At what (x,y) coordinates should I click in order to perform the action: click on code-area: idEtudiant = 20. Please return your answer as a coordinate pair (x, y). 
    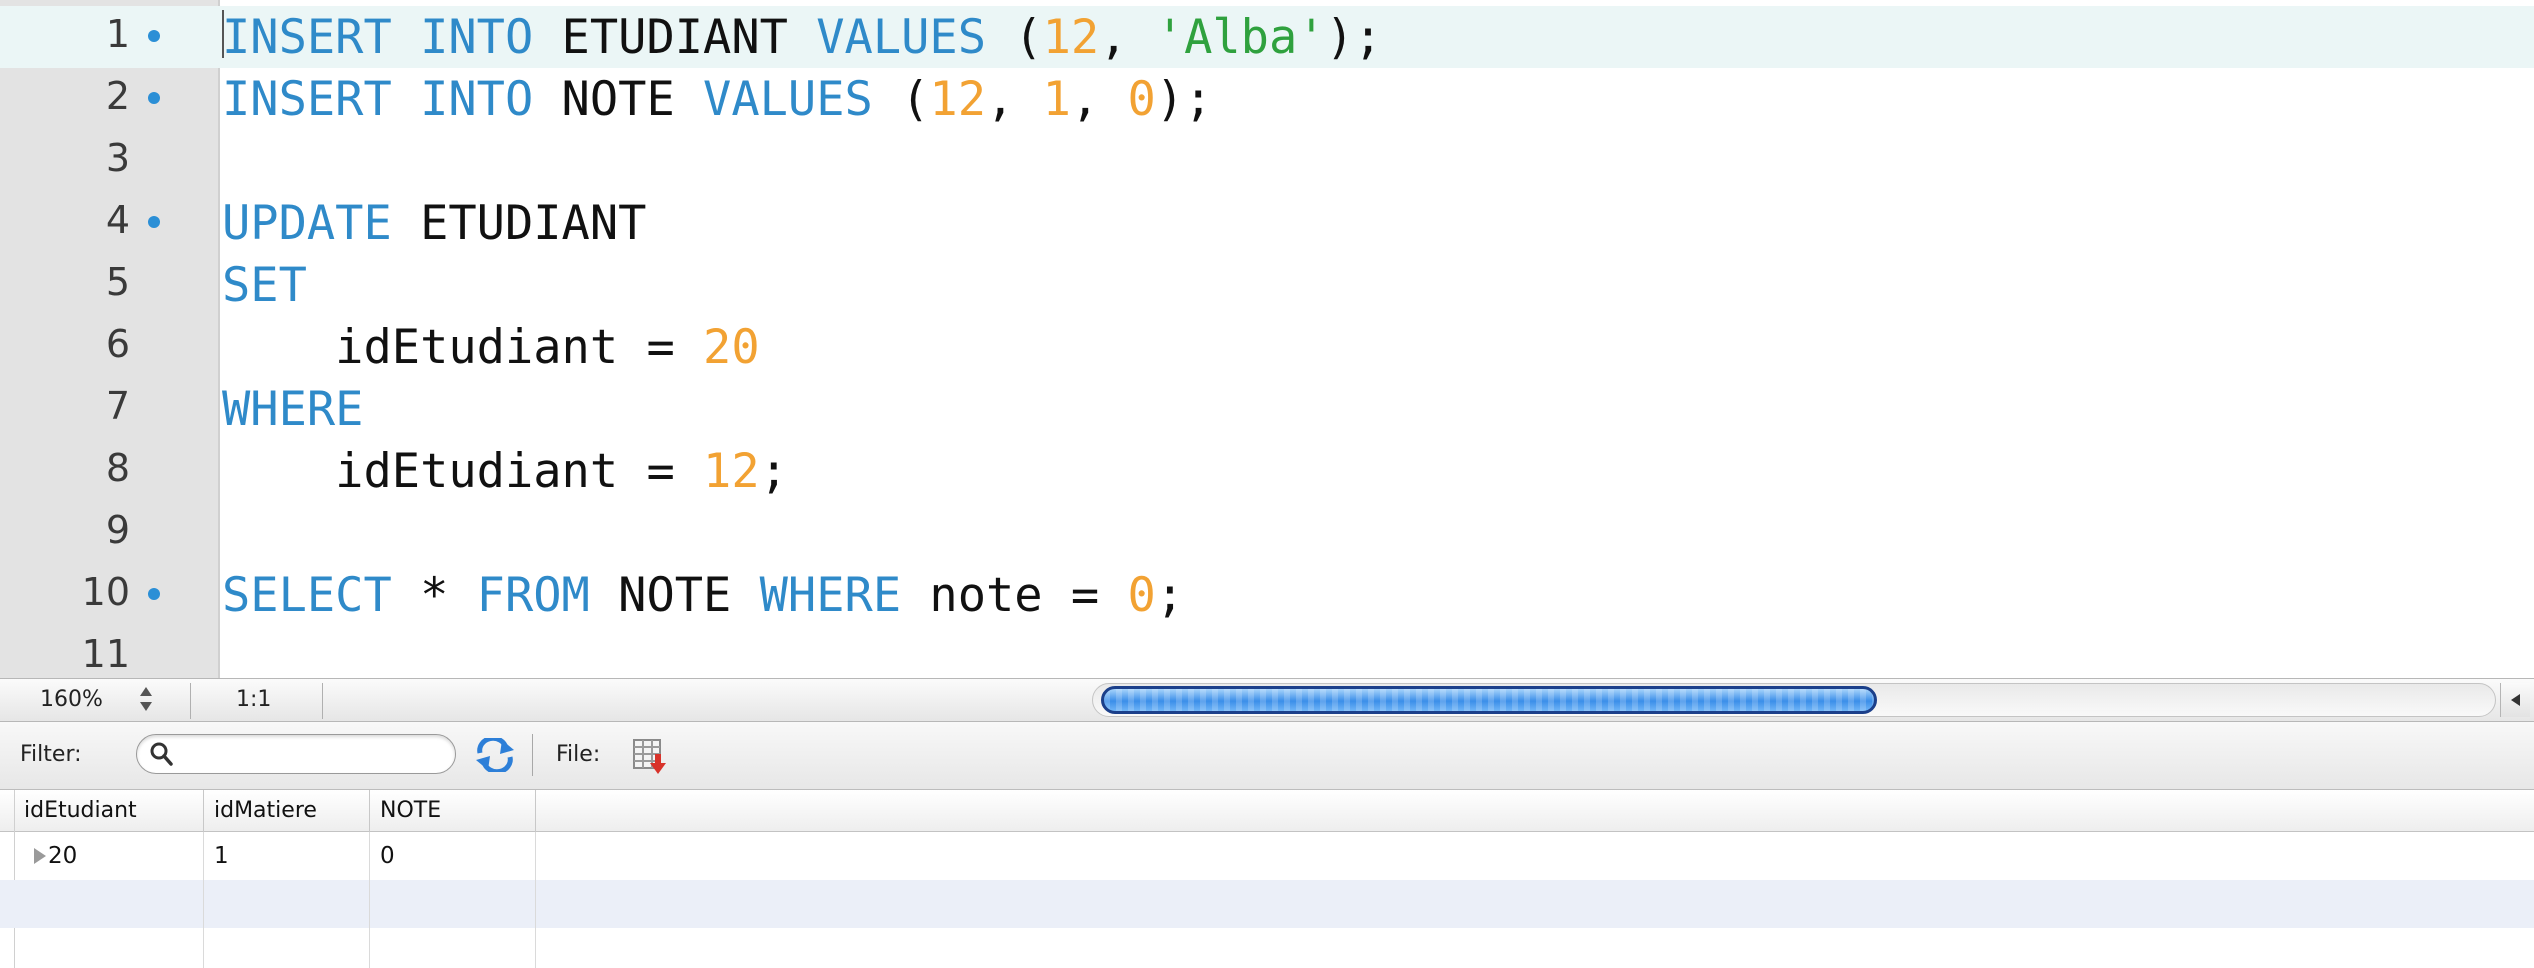
    Looking at the image, I should click on (1377, 347).